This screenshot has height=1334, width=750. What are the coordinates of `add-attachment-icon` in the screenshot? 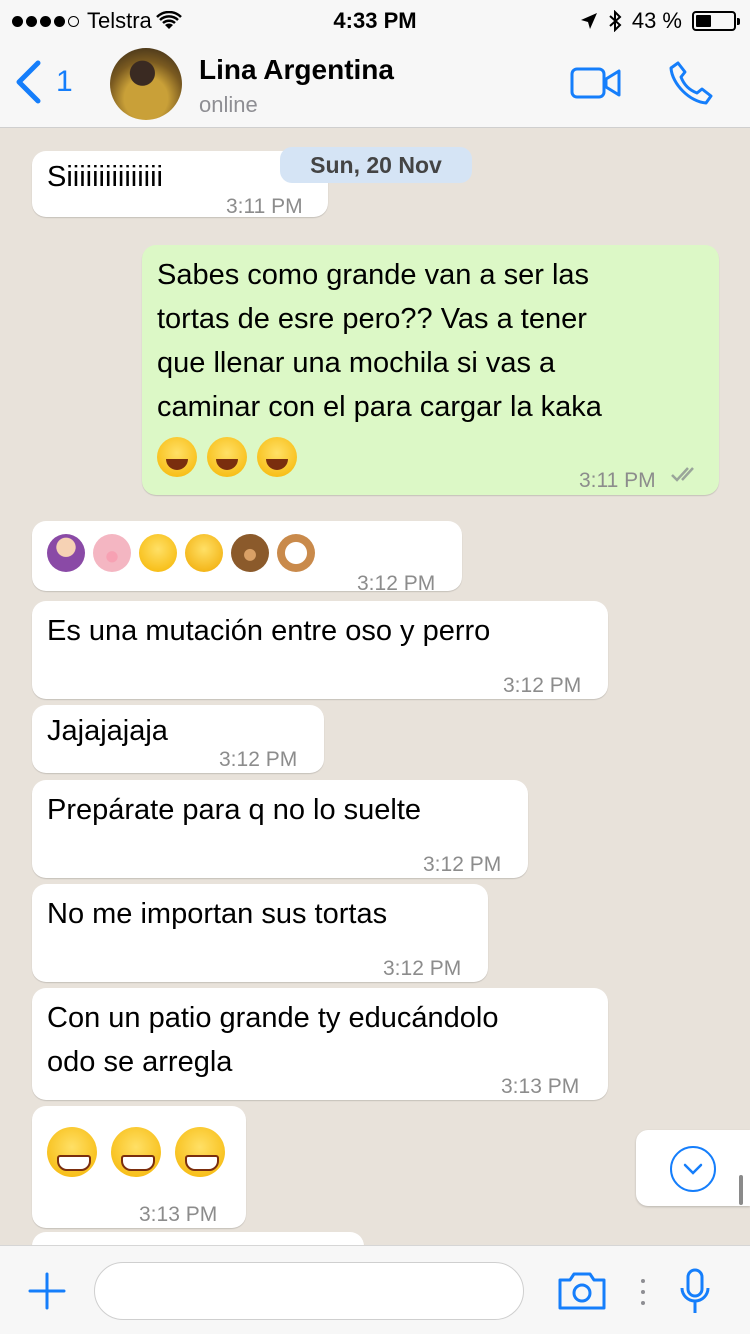 It's located at (47, 1291).